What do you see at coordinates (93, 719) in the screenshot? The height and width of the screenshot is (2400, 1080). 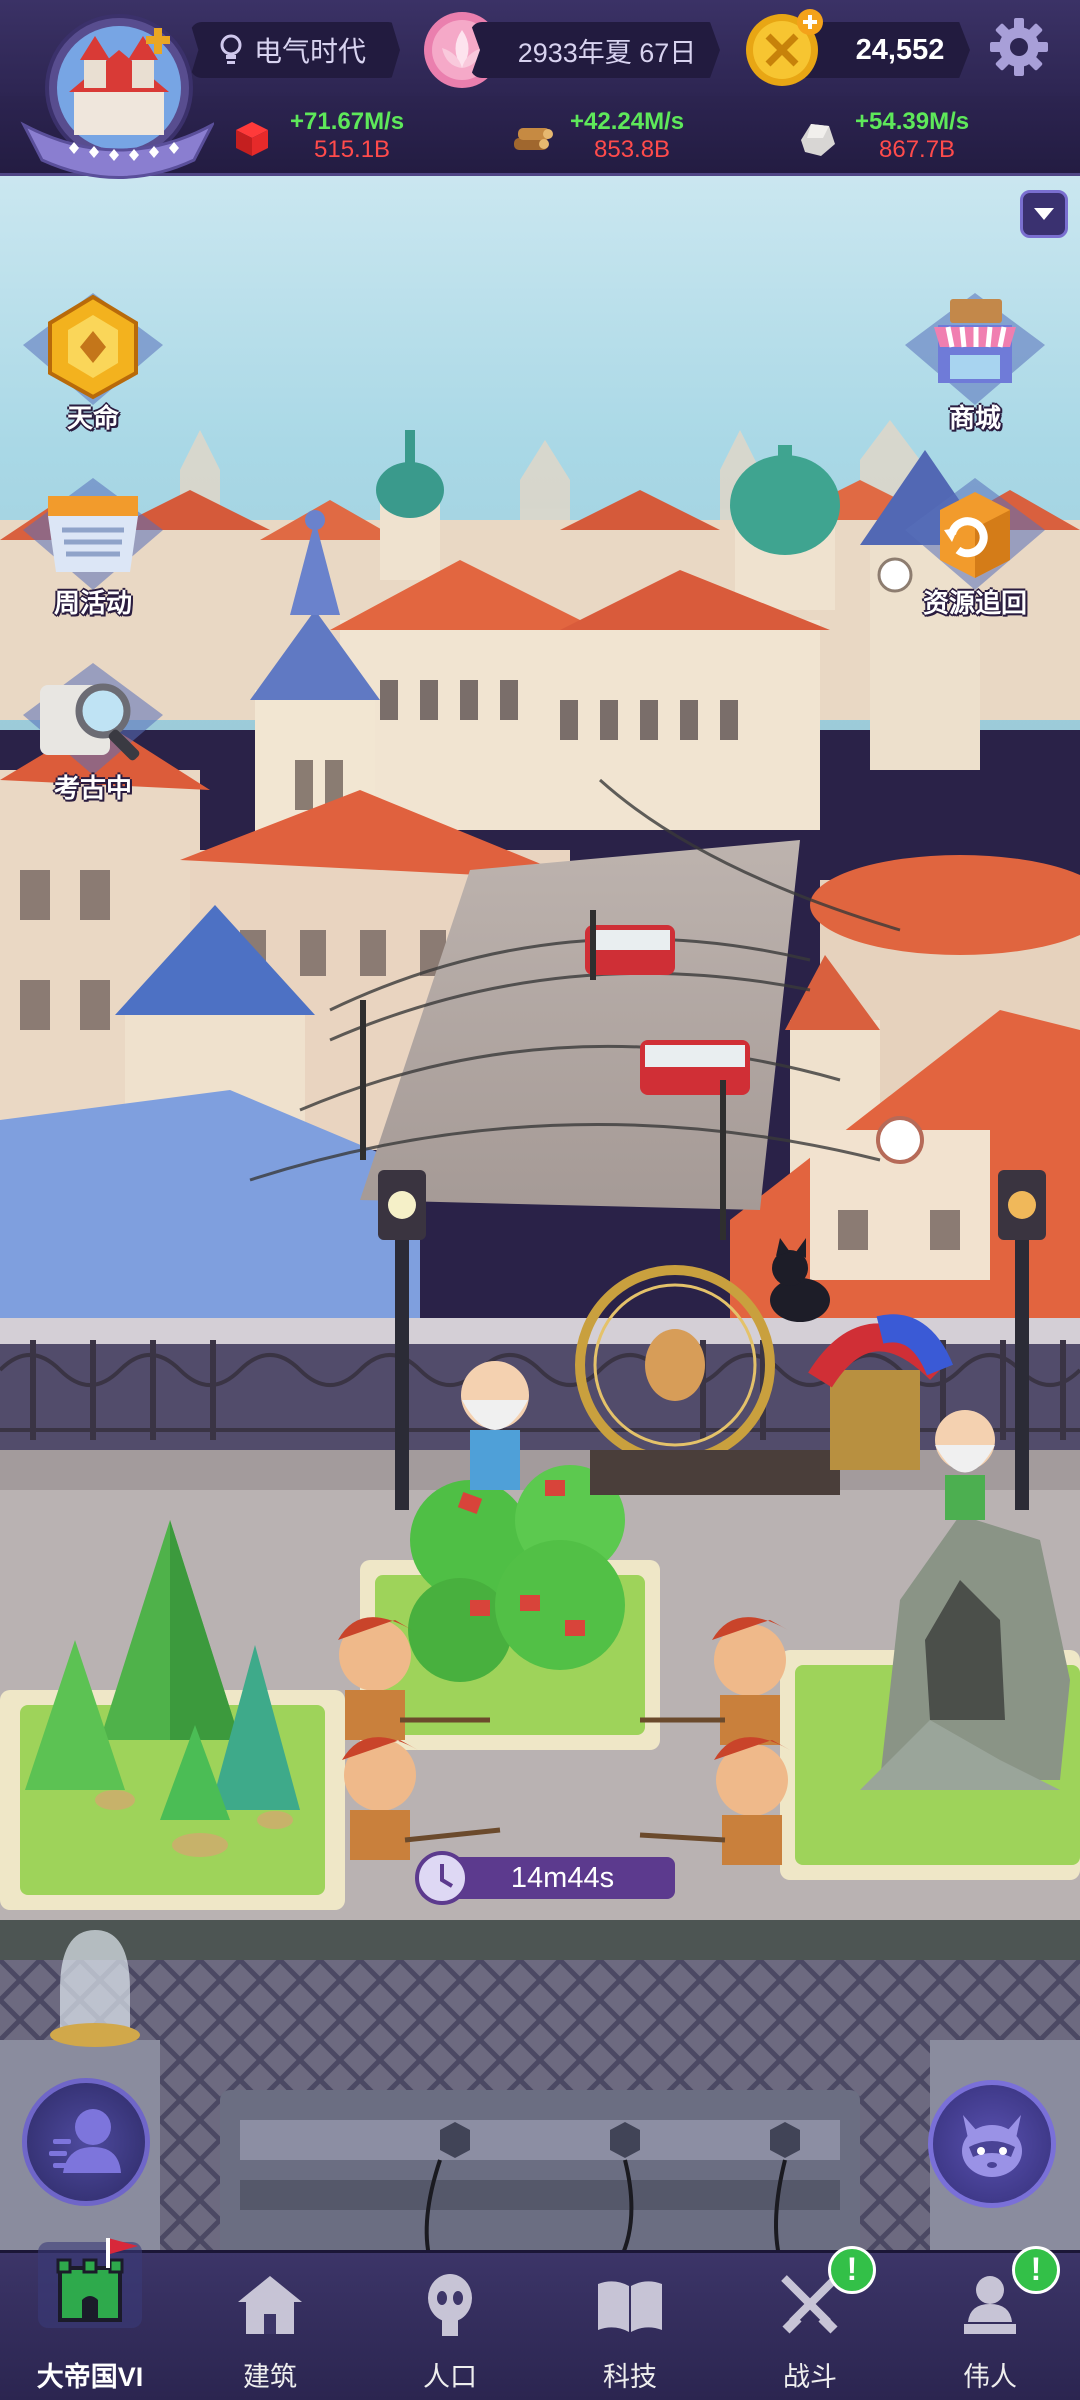 I see `magnifier-icon` at bounding box center [93, 719].